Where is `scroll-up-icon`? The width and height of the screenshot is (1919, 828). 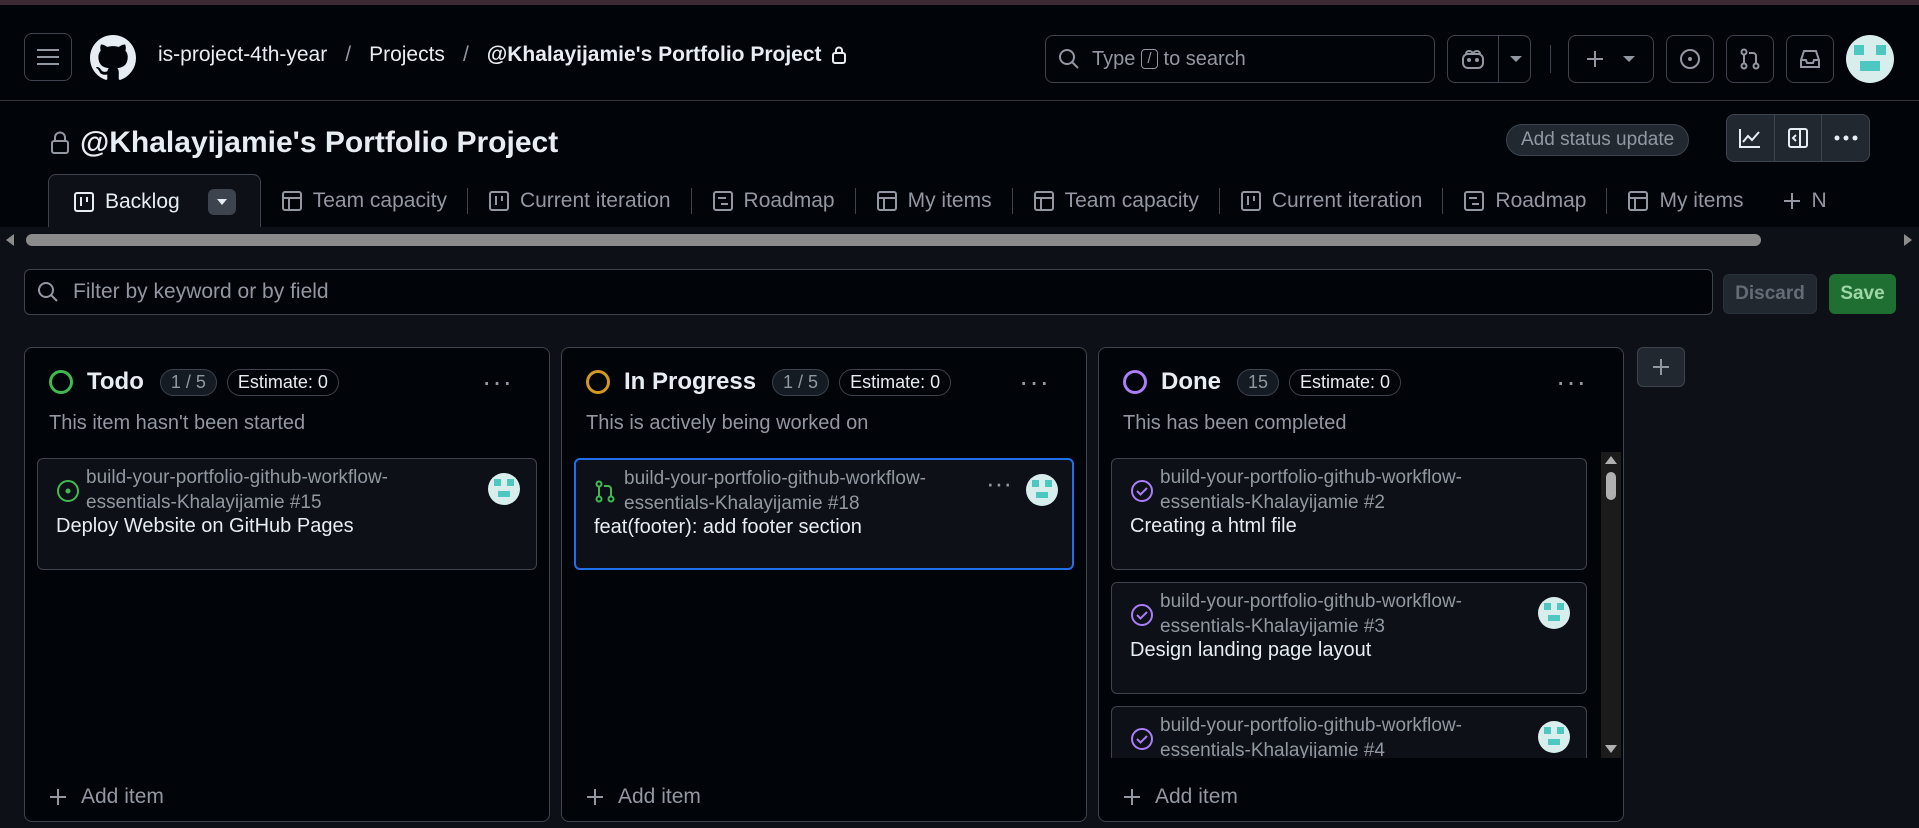 scroll-up-icon is located at coordinates (1611, 460).